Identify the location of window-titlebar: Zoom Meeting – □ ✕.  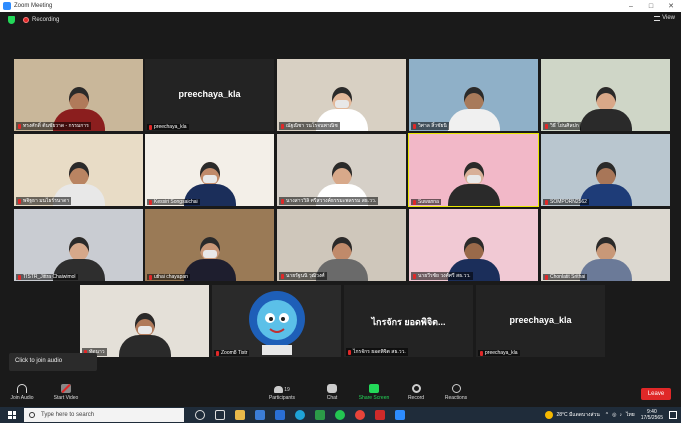
(340, 6).